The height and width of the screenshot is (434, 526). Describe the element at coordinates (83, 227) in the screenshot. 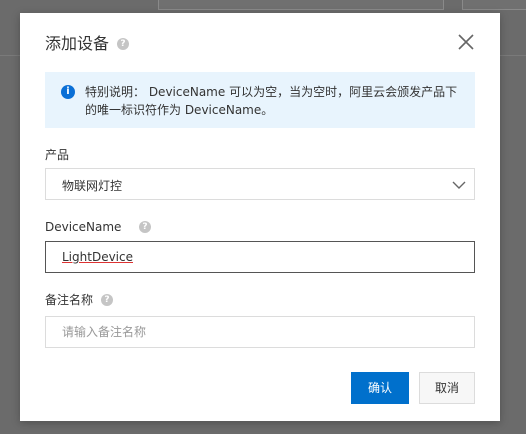

I see `device-name-label: DeviceName` at that location.